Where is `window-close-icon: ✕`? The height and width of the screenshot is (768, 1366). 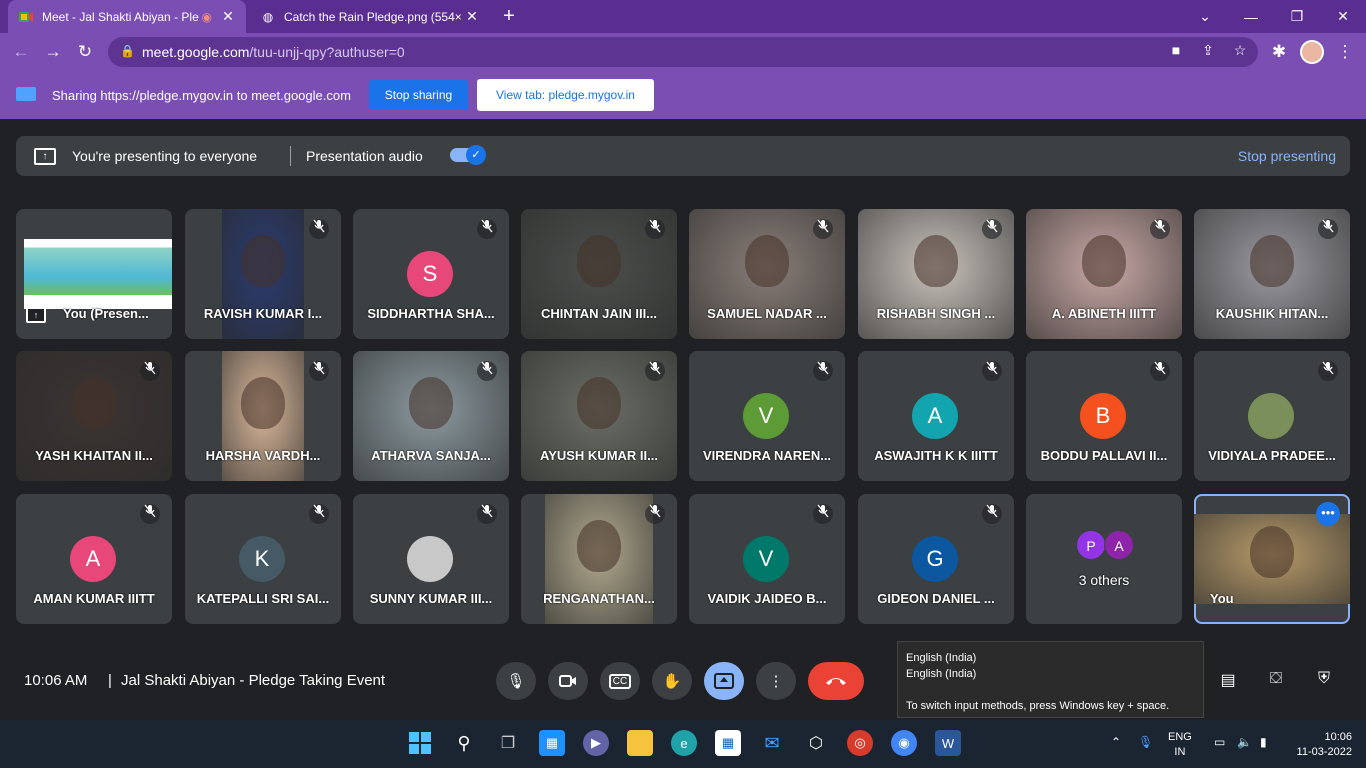 window-close-icon: ✕ is located at coordinates (1343, 16).